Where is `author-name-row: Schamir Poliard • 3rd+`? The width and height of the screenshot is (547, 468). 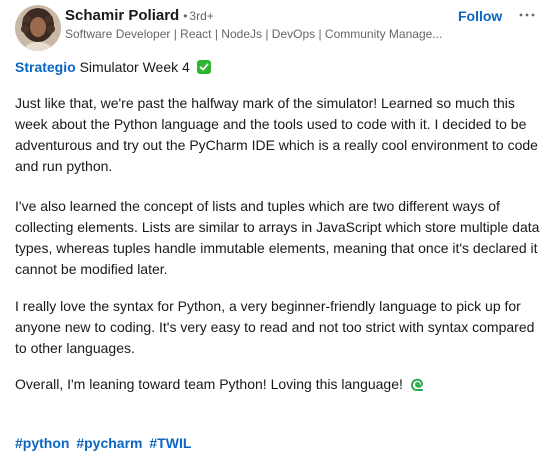
author-name-row: Schamir Poliard • 3rd+ is located at coordinates (139, 16).